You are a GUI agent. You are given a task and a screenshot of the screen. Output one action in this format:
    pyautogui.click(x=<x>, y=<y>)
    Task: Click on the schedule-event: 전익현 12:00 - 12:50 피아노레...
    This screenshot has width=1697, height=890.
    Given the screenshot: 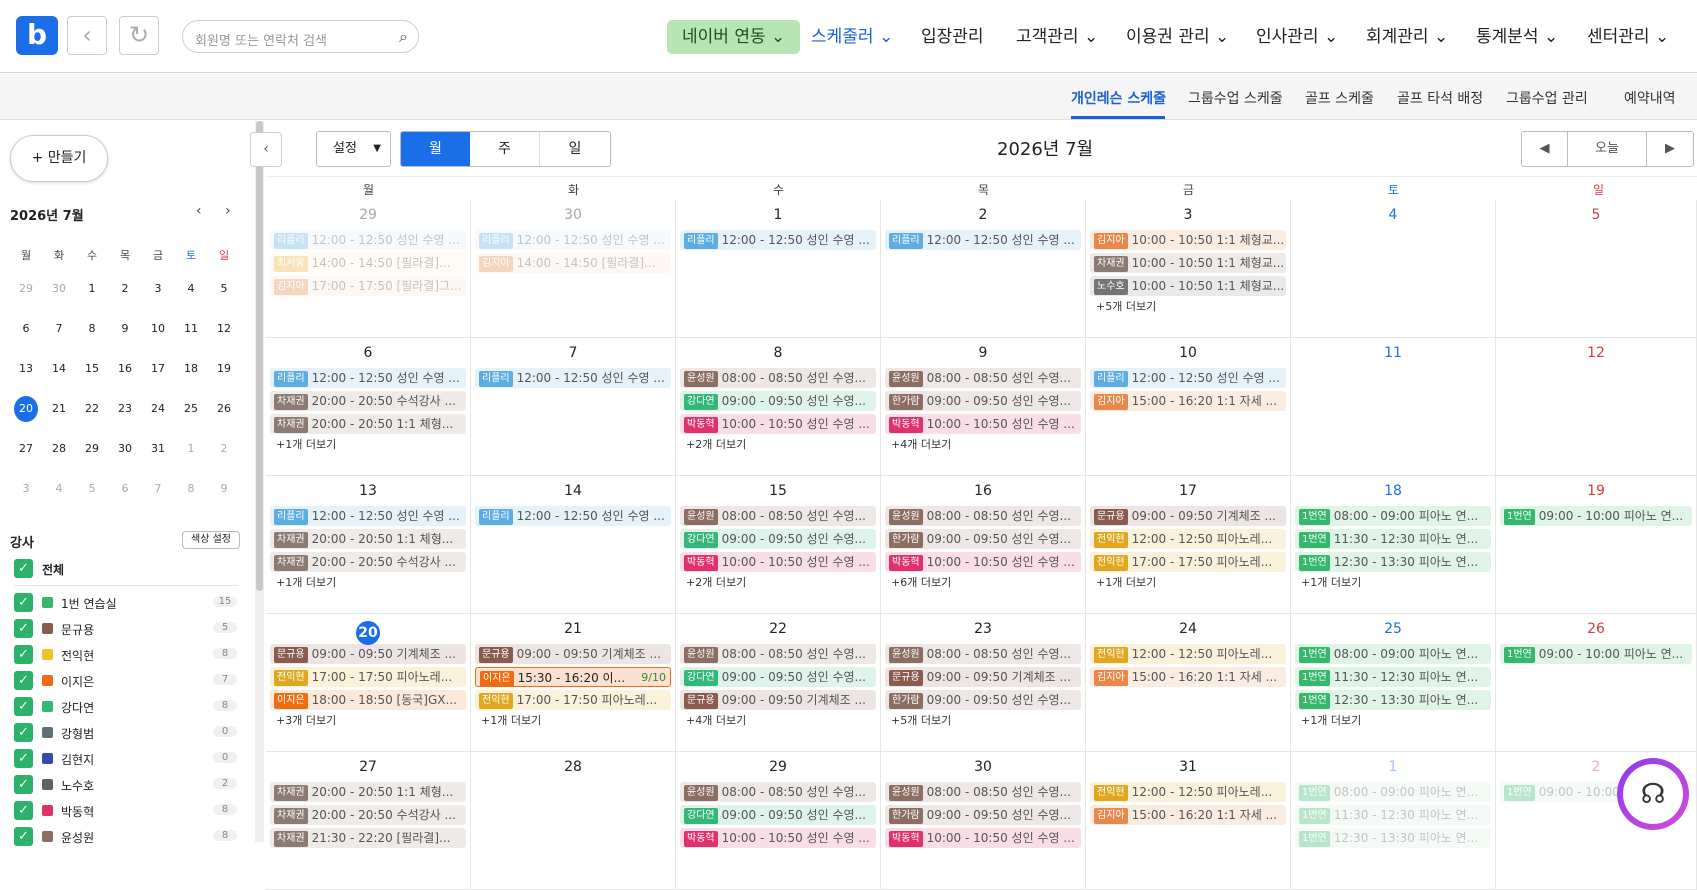 What is the action you would take?
    pyautogui.click(x=1188, y=792)
    